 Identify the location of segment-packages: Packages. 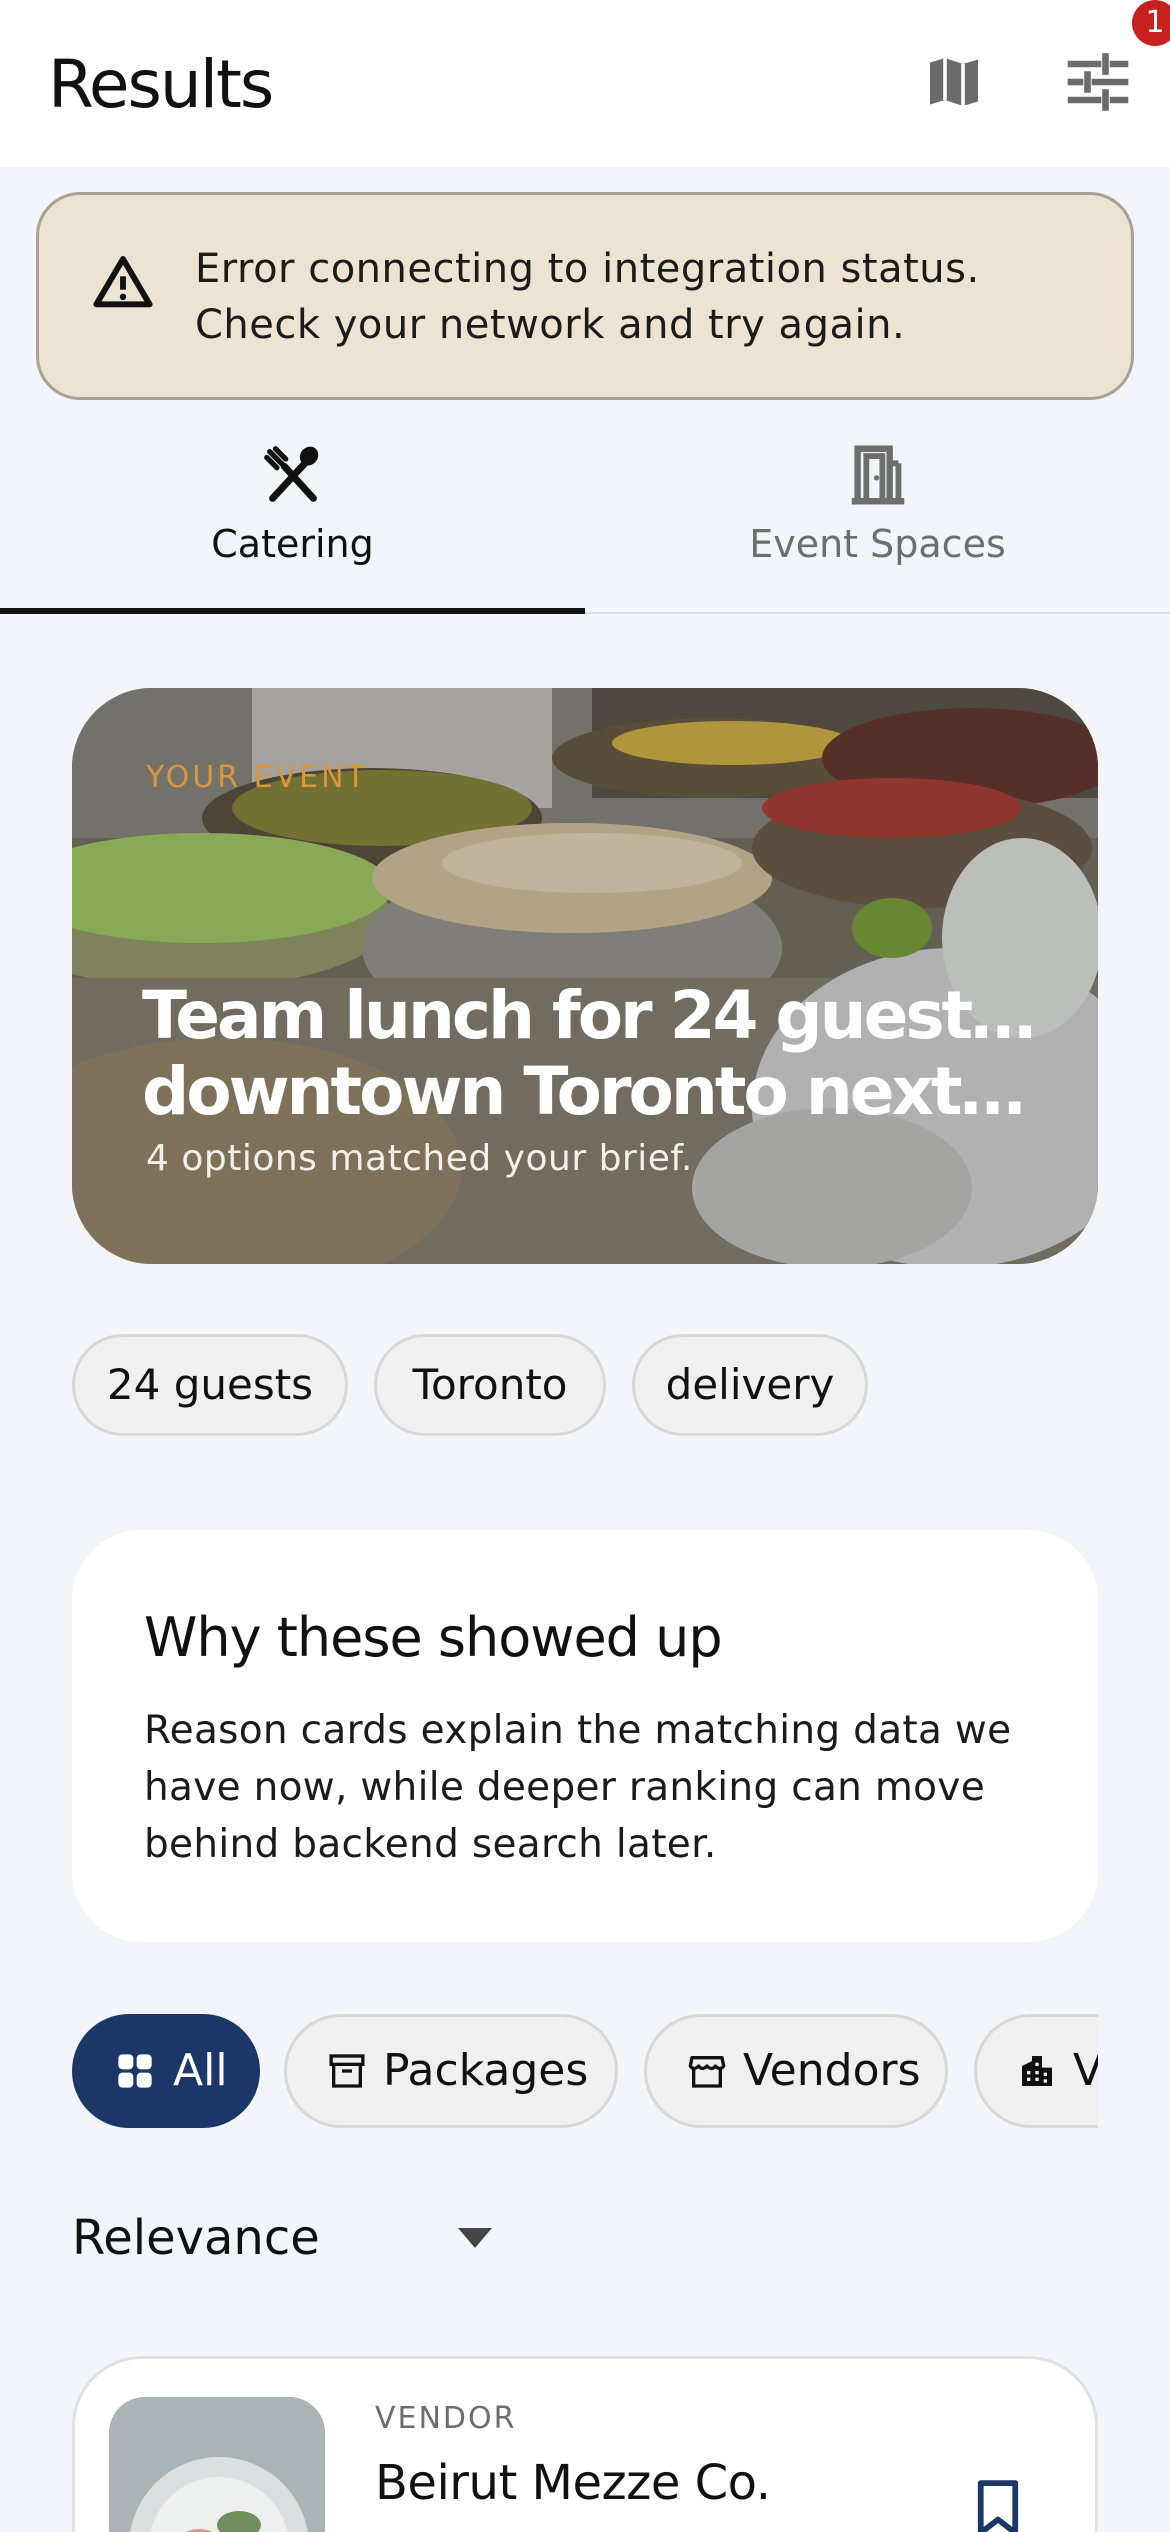
(451, 2071).